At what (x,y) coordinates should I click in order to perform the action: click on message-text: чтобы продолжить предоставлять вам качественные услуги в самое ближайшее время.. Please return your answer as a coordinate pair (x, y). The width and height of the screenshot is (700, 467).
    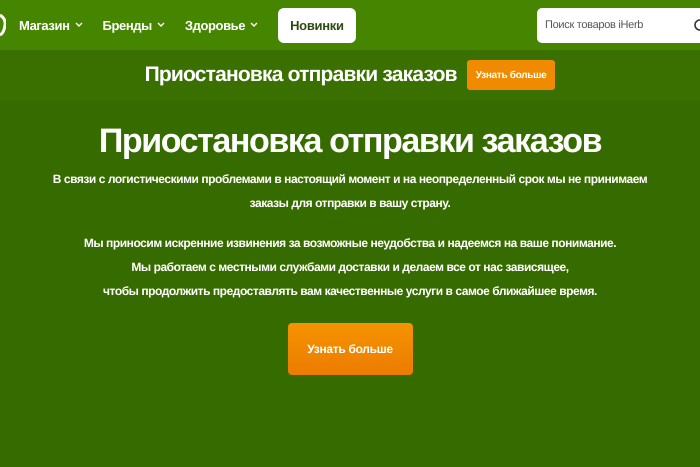
    Looking at the image, I should click on (350, 291).